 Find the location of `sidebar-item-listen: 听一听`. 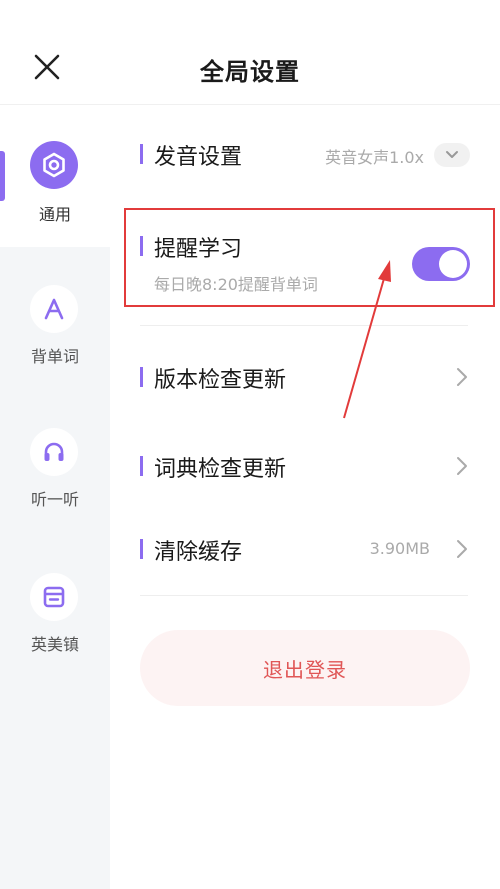

sidebar-item-listen: 听一听 is located at coordinates (55, 468).